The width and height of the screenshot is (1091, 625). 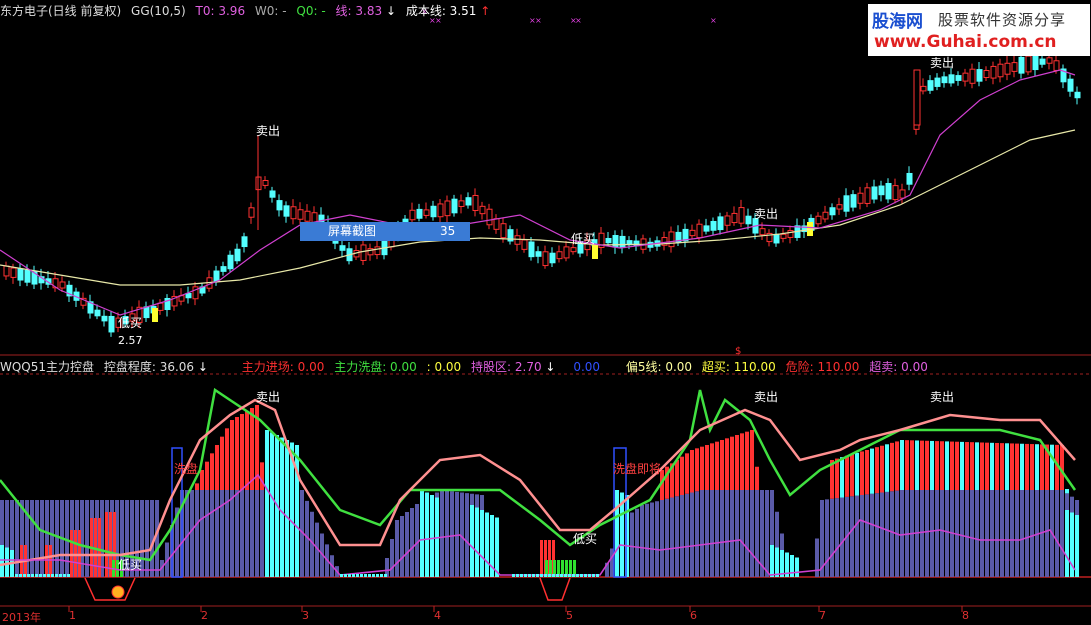 I want to click on screenshot-popup: 屏幕截图 35, so click(x=385, y=231).